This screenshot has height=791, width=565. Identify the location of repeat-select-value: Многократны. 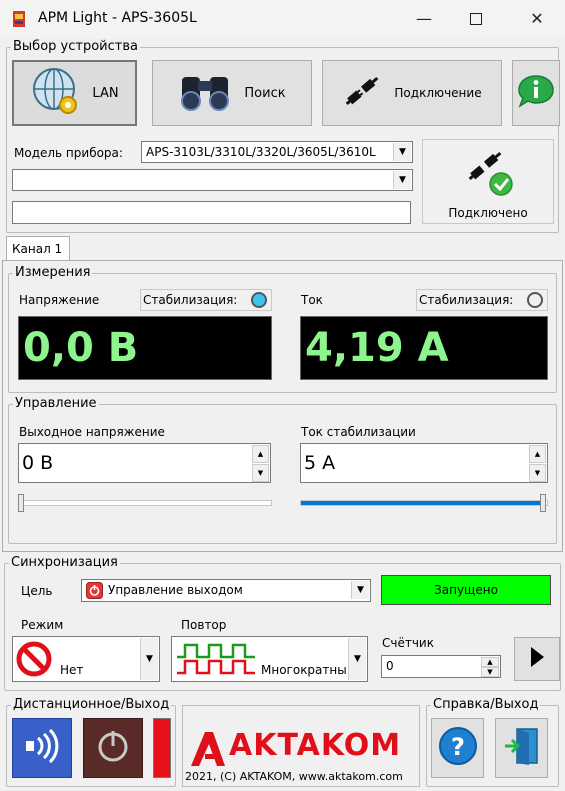
(304, 670).